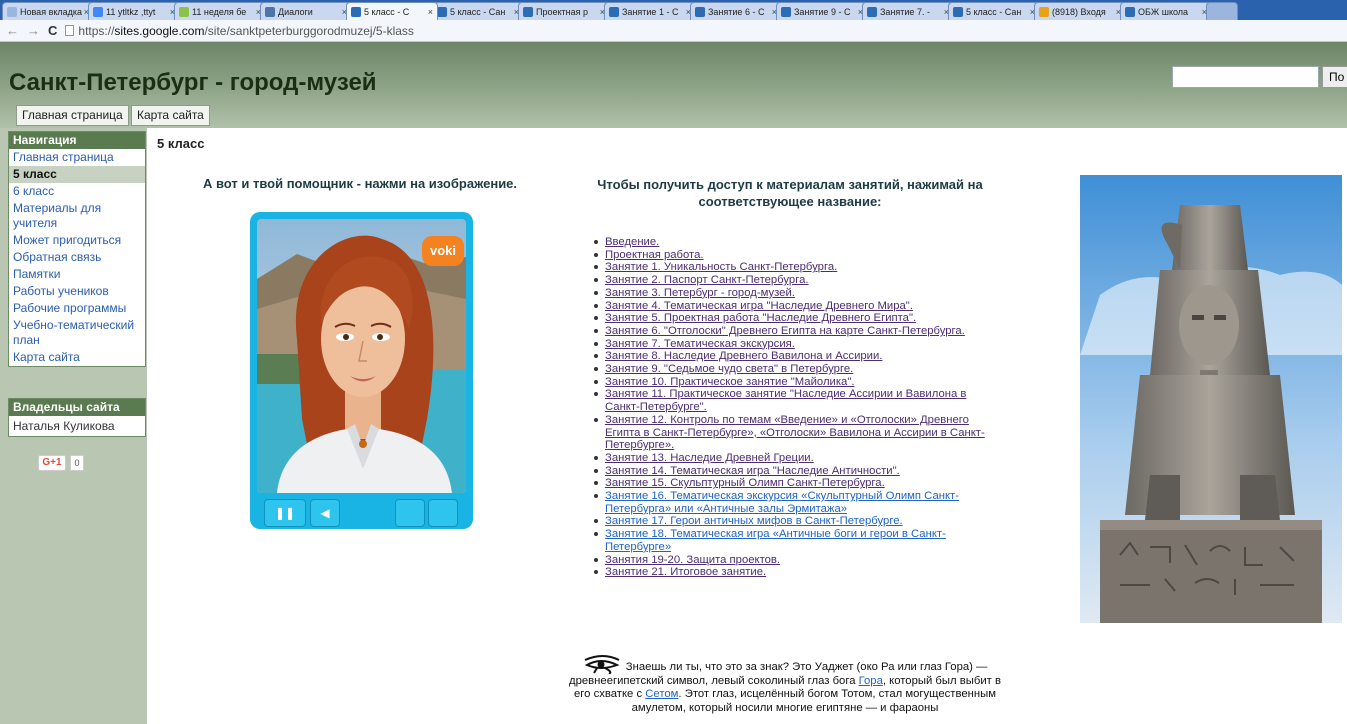 Image resolution: width=1347 pixels, height=724 pixels. I want to click on list-item: Занятие 3. Петербург - город-музей., so click(794, 293).